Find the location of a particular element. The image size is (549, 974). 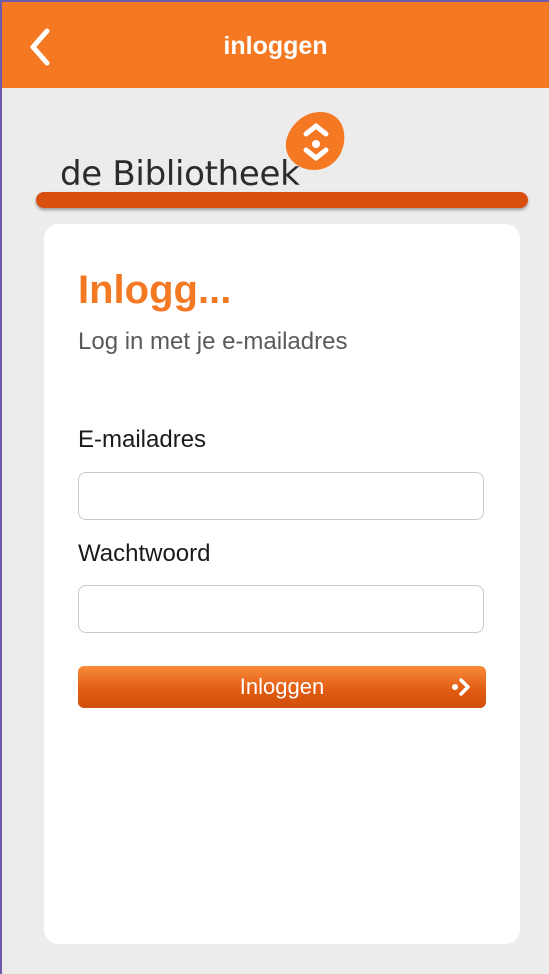

page-title: inloggen is located at coordinates (275, 46).